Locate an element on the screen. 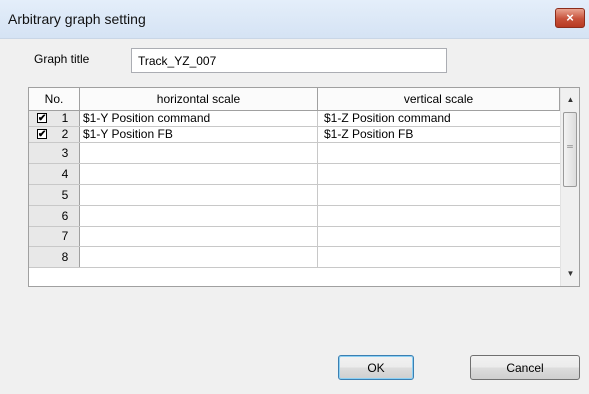 The height and width of the screenshot is (394, 589). header-no: No. is located at coordinates (54, 99).